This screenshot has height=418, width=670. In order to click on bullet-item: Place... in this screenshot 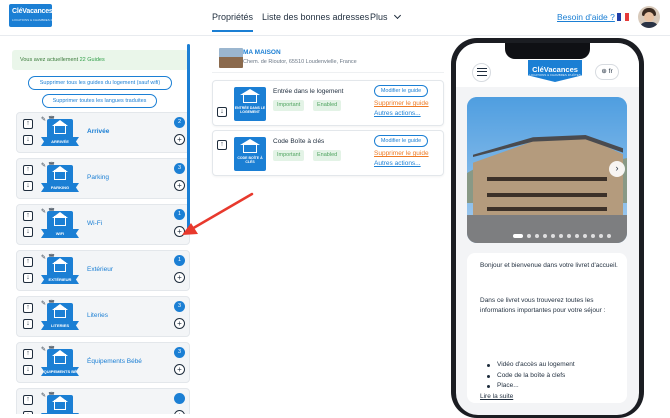, I will do `click(531, 386)`.